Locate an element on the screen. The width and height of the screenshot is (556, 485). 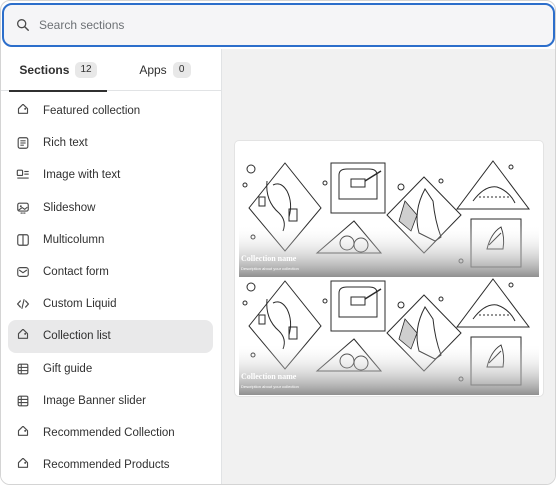
section-item-recommended-collection: Recommended Collection is located at coordinates (110, 433).